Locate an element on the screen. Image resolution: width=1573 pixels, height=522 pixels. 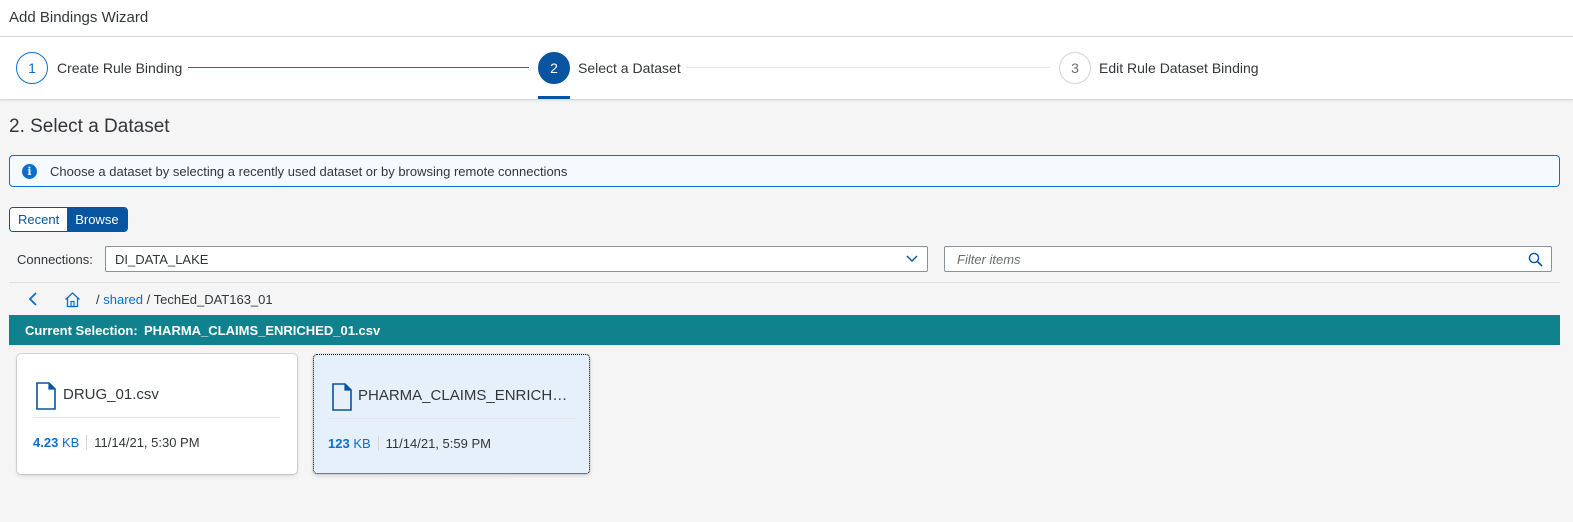
file-size-value: 123 is located at coordinates (339, 443).